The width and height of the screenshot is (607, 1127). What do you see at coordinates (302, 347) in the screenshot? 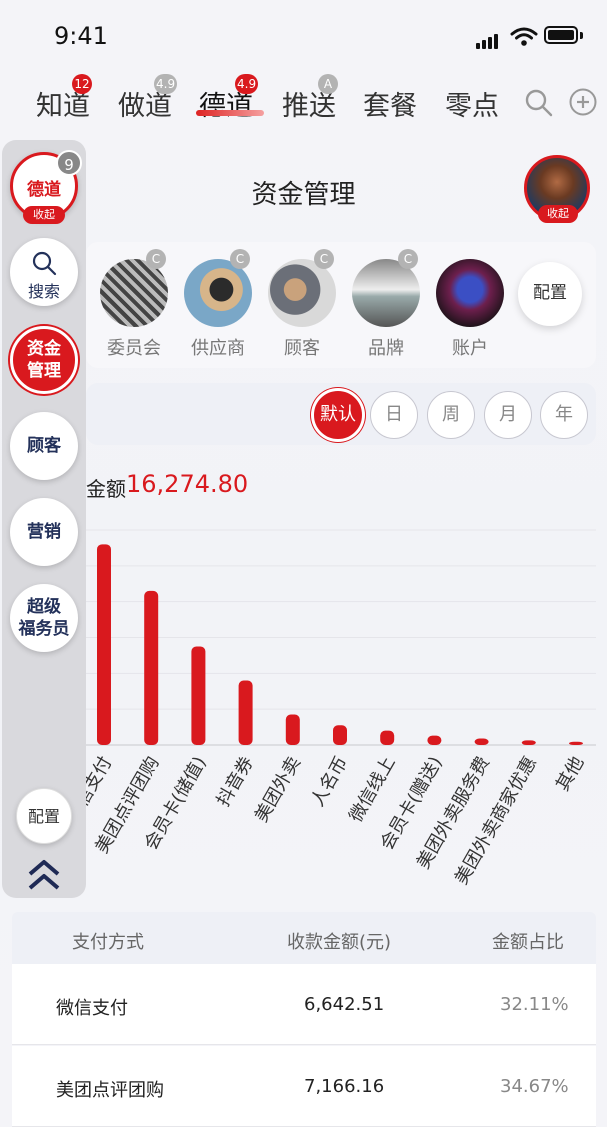
I see `category-label: 顾客` at bounding box center [302, 347].